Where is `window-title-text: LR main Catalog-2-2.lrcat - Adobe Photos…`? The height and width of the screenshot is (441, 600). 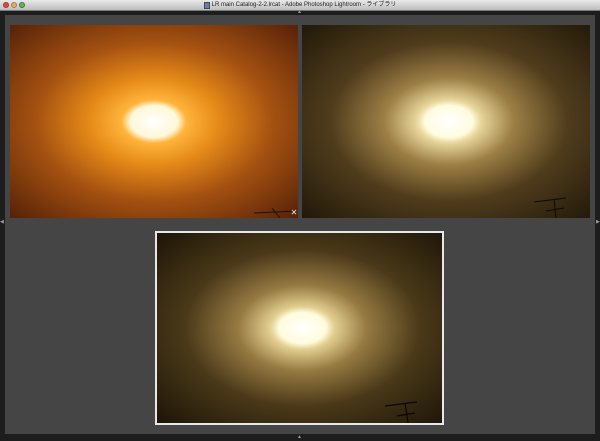
window-title-text: LR main Catalog-2-2.lrcat - Adobe Photos… is located at coordinates (304, 5).